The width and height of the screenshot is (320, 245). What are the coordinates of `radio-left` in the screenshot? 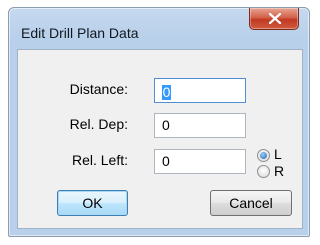 It's located at (263, 155).